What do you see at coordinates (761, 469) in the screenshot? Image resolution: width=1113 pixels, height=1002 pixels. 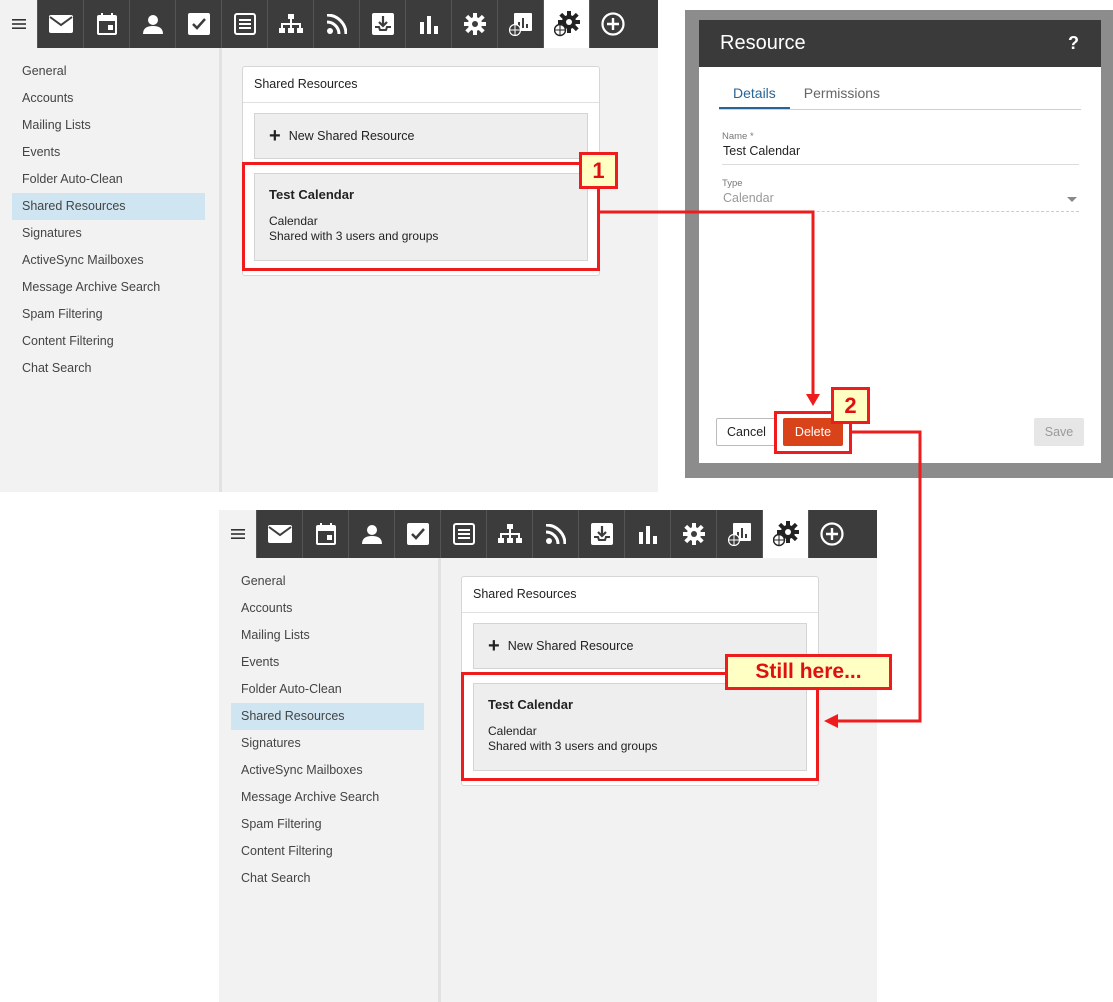 I see `connector-arrows` at bounding box center [761, 469].